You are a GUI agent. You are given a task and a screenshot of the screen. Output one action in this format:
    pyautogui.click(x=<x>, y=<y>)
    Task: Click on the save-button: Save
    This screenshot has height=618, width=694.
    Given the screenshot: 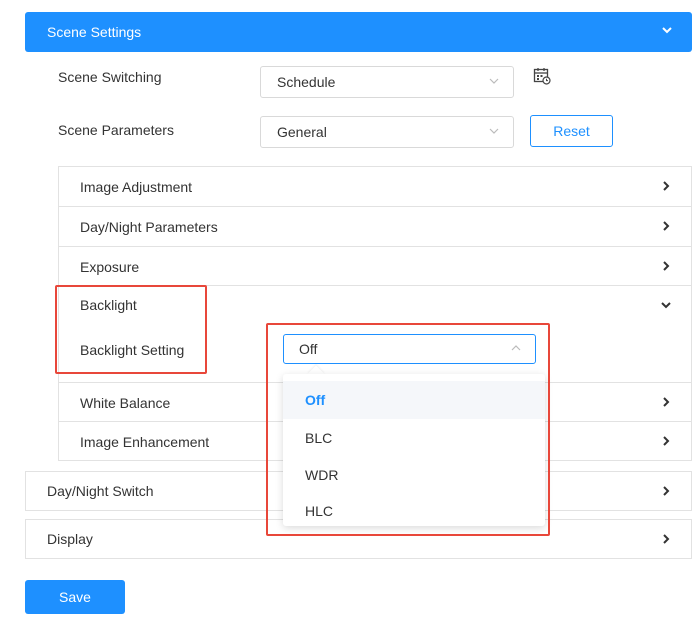 What is the action you would take?
    pyautogui.click(x=75, y=597)
    